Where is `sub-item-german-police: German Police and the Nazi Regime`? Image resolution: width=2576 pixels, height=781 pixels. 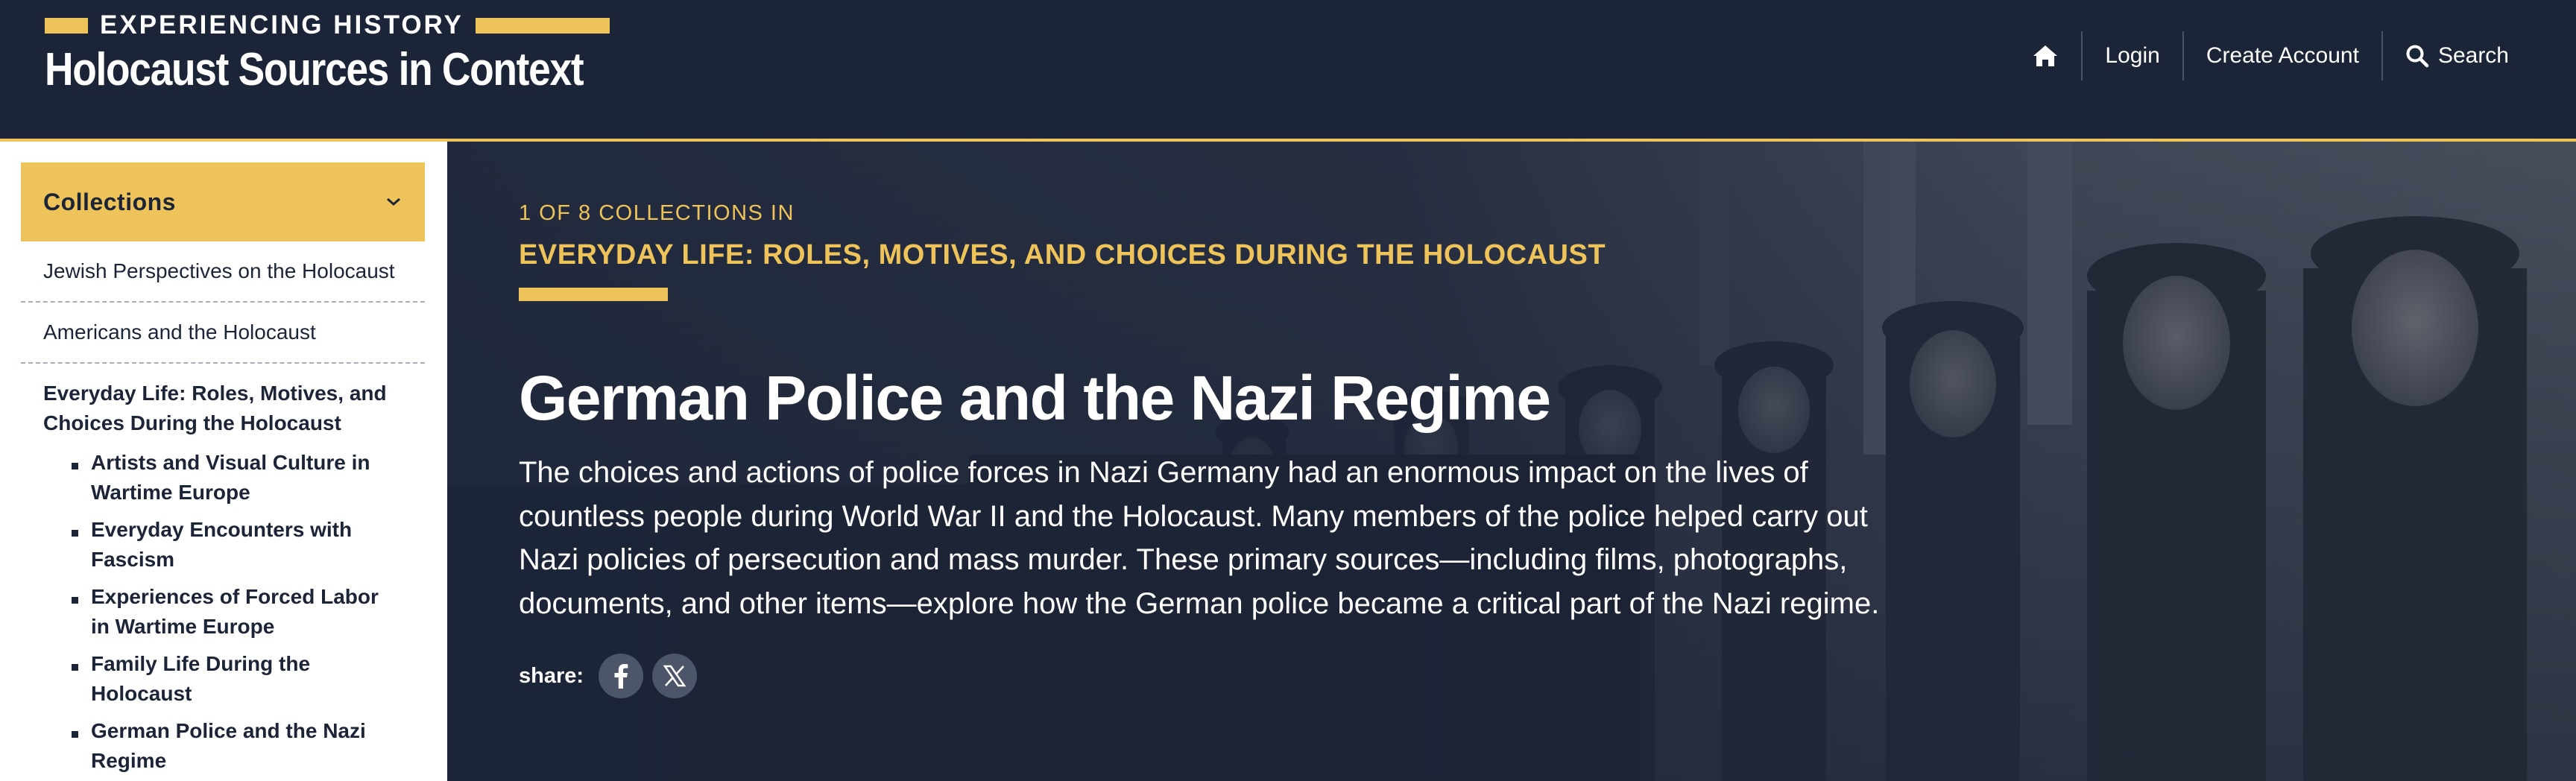
sub-item-german-police: German Police and the Nazi Regime is located at coordinates (236, 746).